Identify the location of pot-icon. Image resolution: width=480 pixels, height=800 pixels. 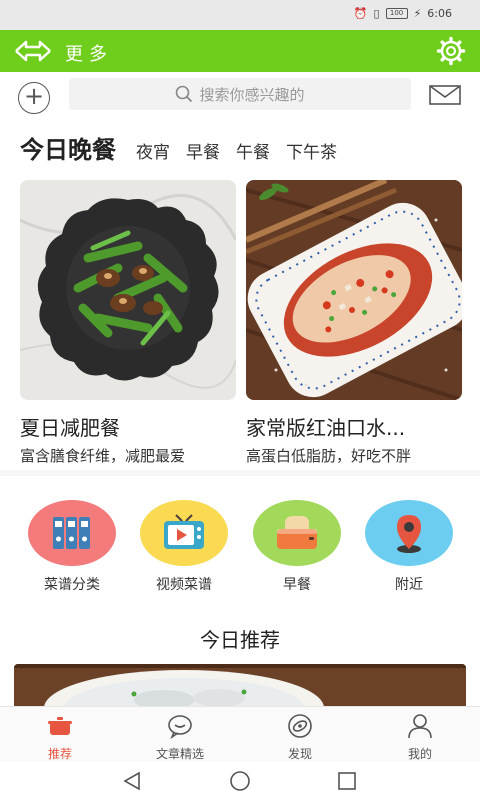
(60, 726).